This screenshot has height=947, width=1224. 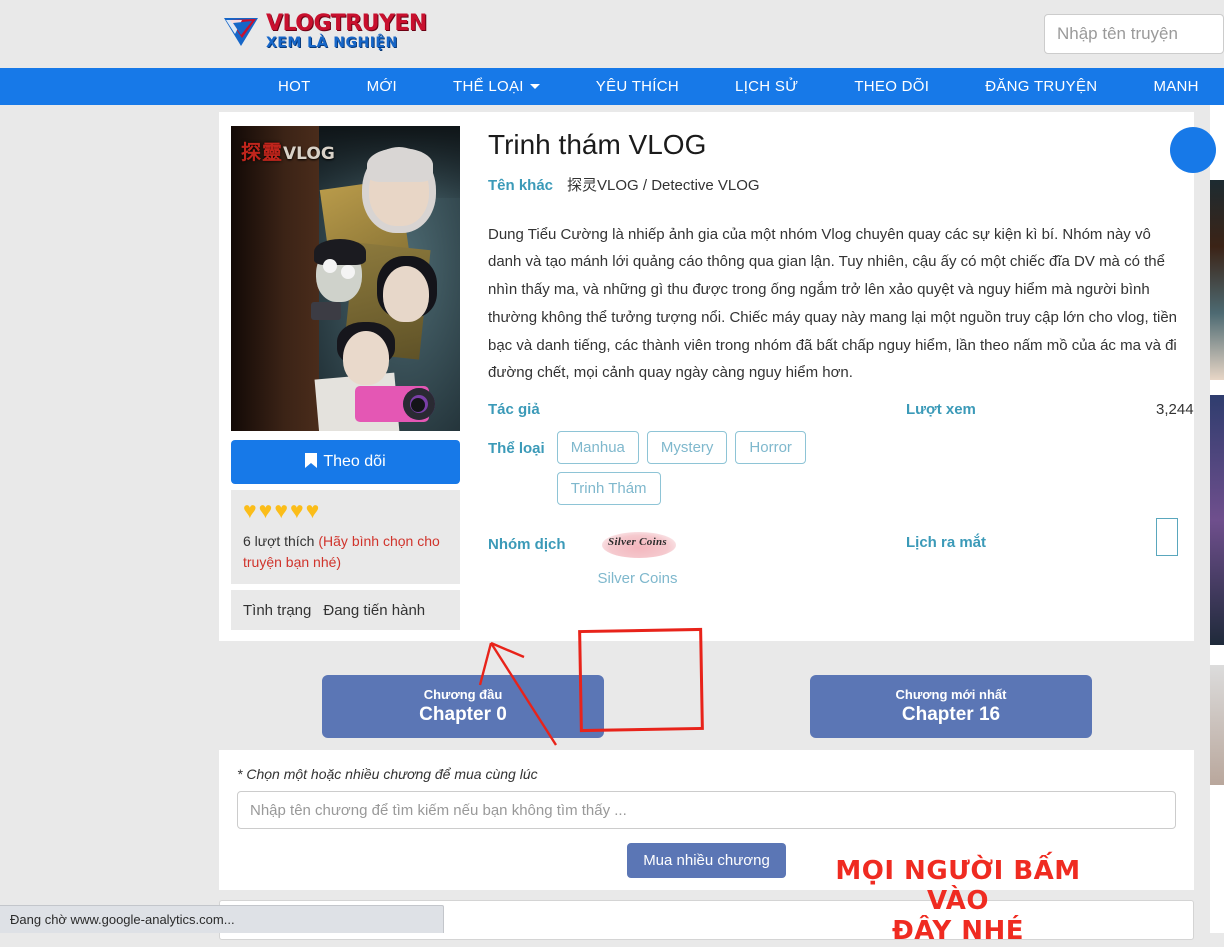 I want to click on cover-title-text: 探靈VLOG, so click(x=288, y=150).